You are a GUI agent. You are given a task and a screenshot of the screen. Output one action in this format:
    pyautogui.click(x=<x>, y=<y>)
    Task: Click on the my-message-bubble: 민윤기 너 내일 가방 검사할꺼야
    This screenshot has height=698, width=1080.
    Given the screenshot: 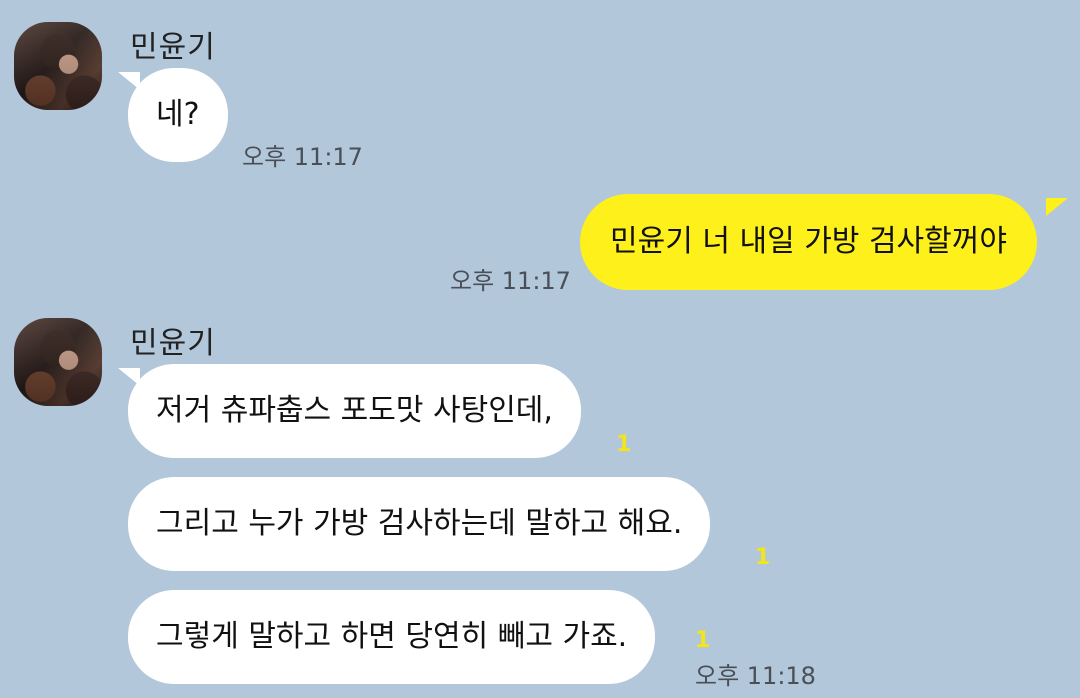 What is the action you would take?
    pyautogui.click(x=808, y=242)
    